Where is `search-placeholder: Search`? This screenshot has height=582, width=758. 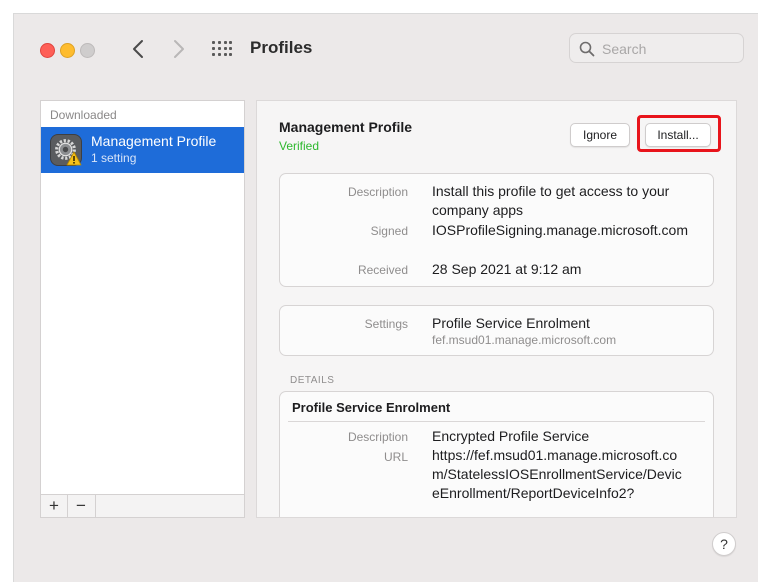
search-placeholder: Search is located at coordinates (624, 49).